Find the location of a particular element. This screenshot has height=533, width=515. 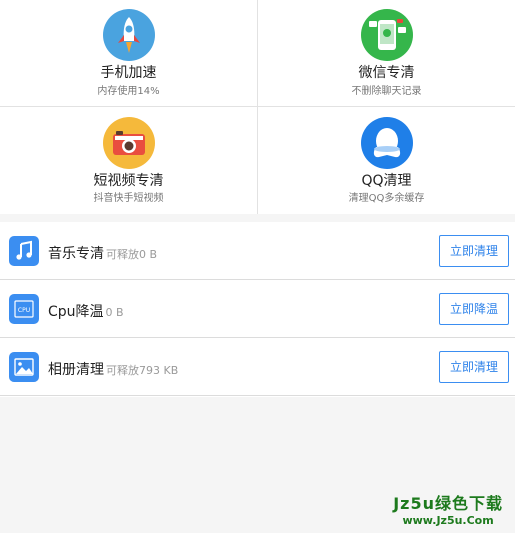

list-item-title: 音乐专清 可释放0 B is located at coordinates (102, 253).